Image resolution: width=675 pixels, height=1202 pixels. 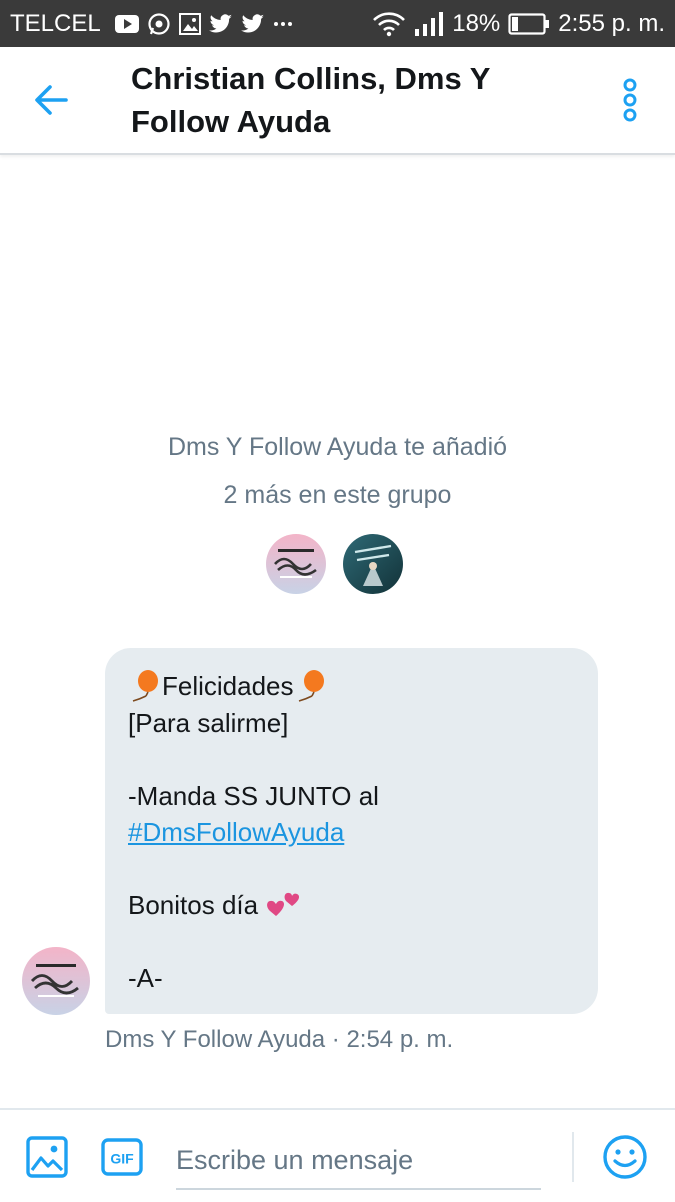 I want to click on gif-icon: GIF, so click(x=122, y=1157).